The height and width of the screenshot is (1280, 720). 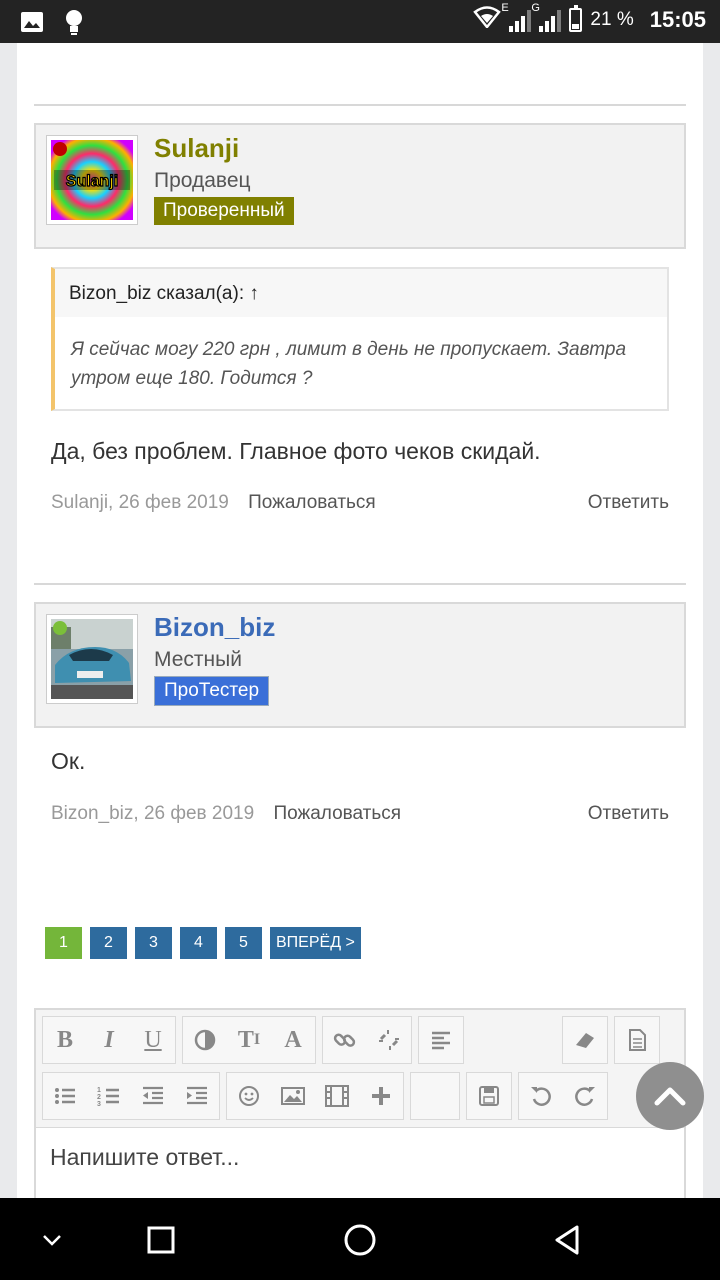 I want to click on username: Sulanji, so click(x=196, y=148).